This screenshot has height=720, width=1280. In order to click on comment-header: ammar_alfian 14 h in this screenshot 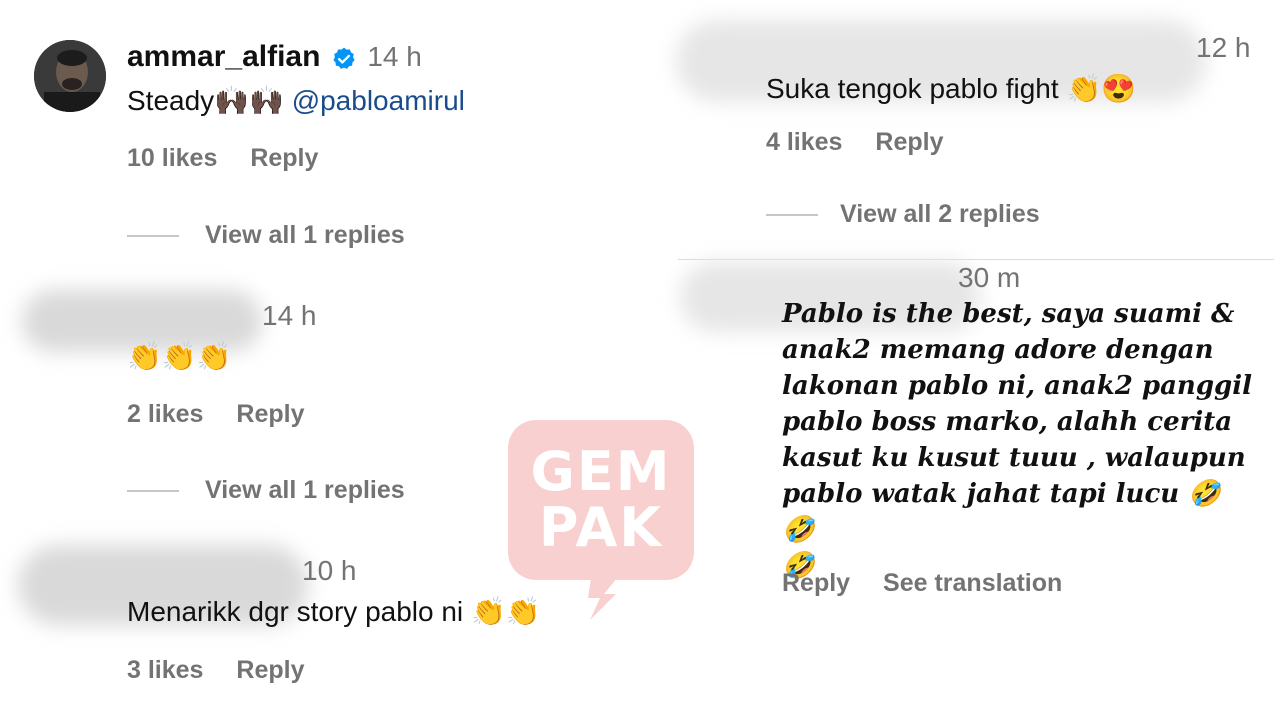, I will do `click(274, 60)`.